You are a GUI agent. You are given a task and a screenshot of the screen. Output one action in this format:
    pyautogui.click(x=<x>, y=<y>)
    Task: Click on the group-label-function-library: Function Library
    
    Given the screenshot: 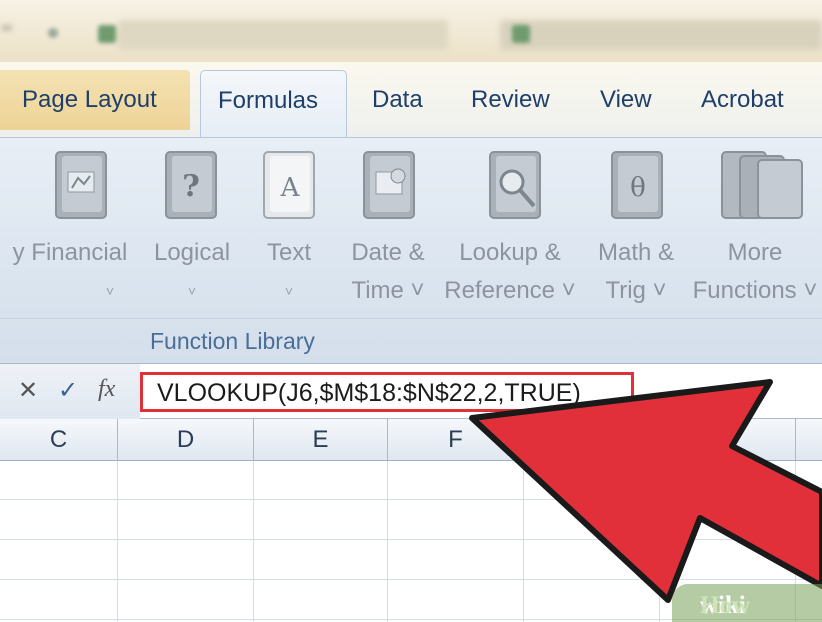 What is the action you would take?
    pyautogui.click(x=232, y=341)
    